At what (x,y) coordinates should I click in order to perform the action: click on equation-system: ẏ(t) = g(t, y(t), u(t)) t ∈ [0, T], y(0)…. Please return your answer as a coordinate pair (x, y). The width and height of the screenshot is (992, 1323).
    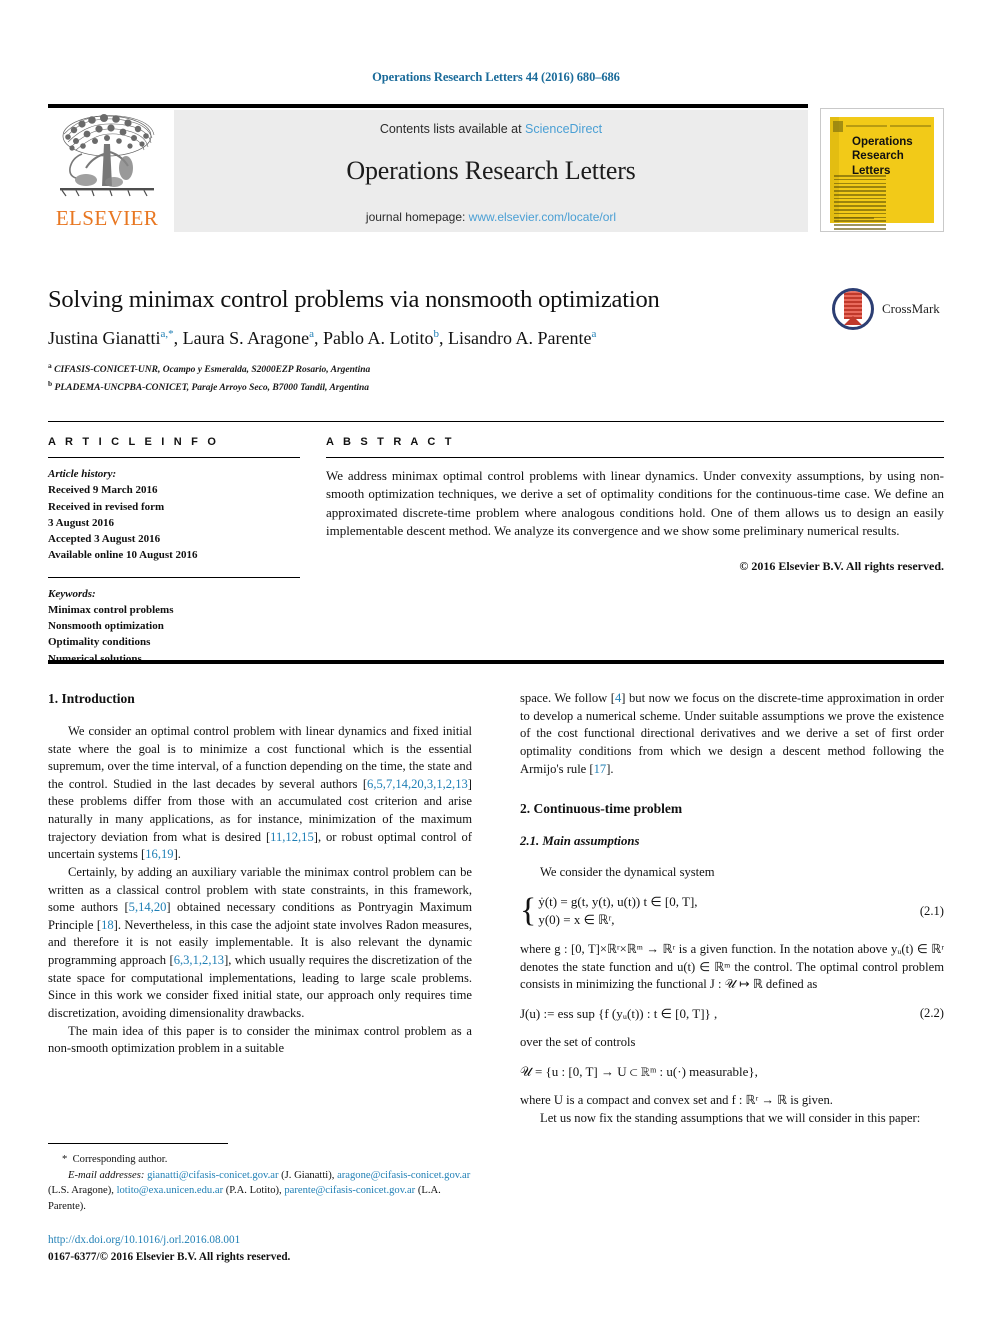
    Looking at the image, I should click on (617, 912).